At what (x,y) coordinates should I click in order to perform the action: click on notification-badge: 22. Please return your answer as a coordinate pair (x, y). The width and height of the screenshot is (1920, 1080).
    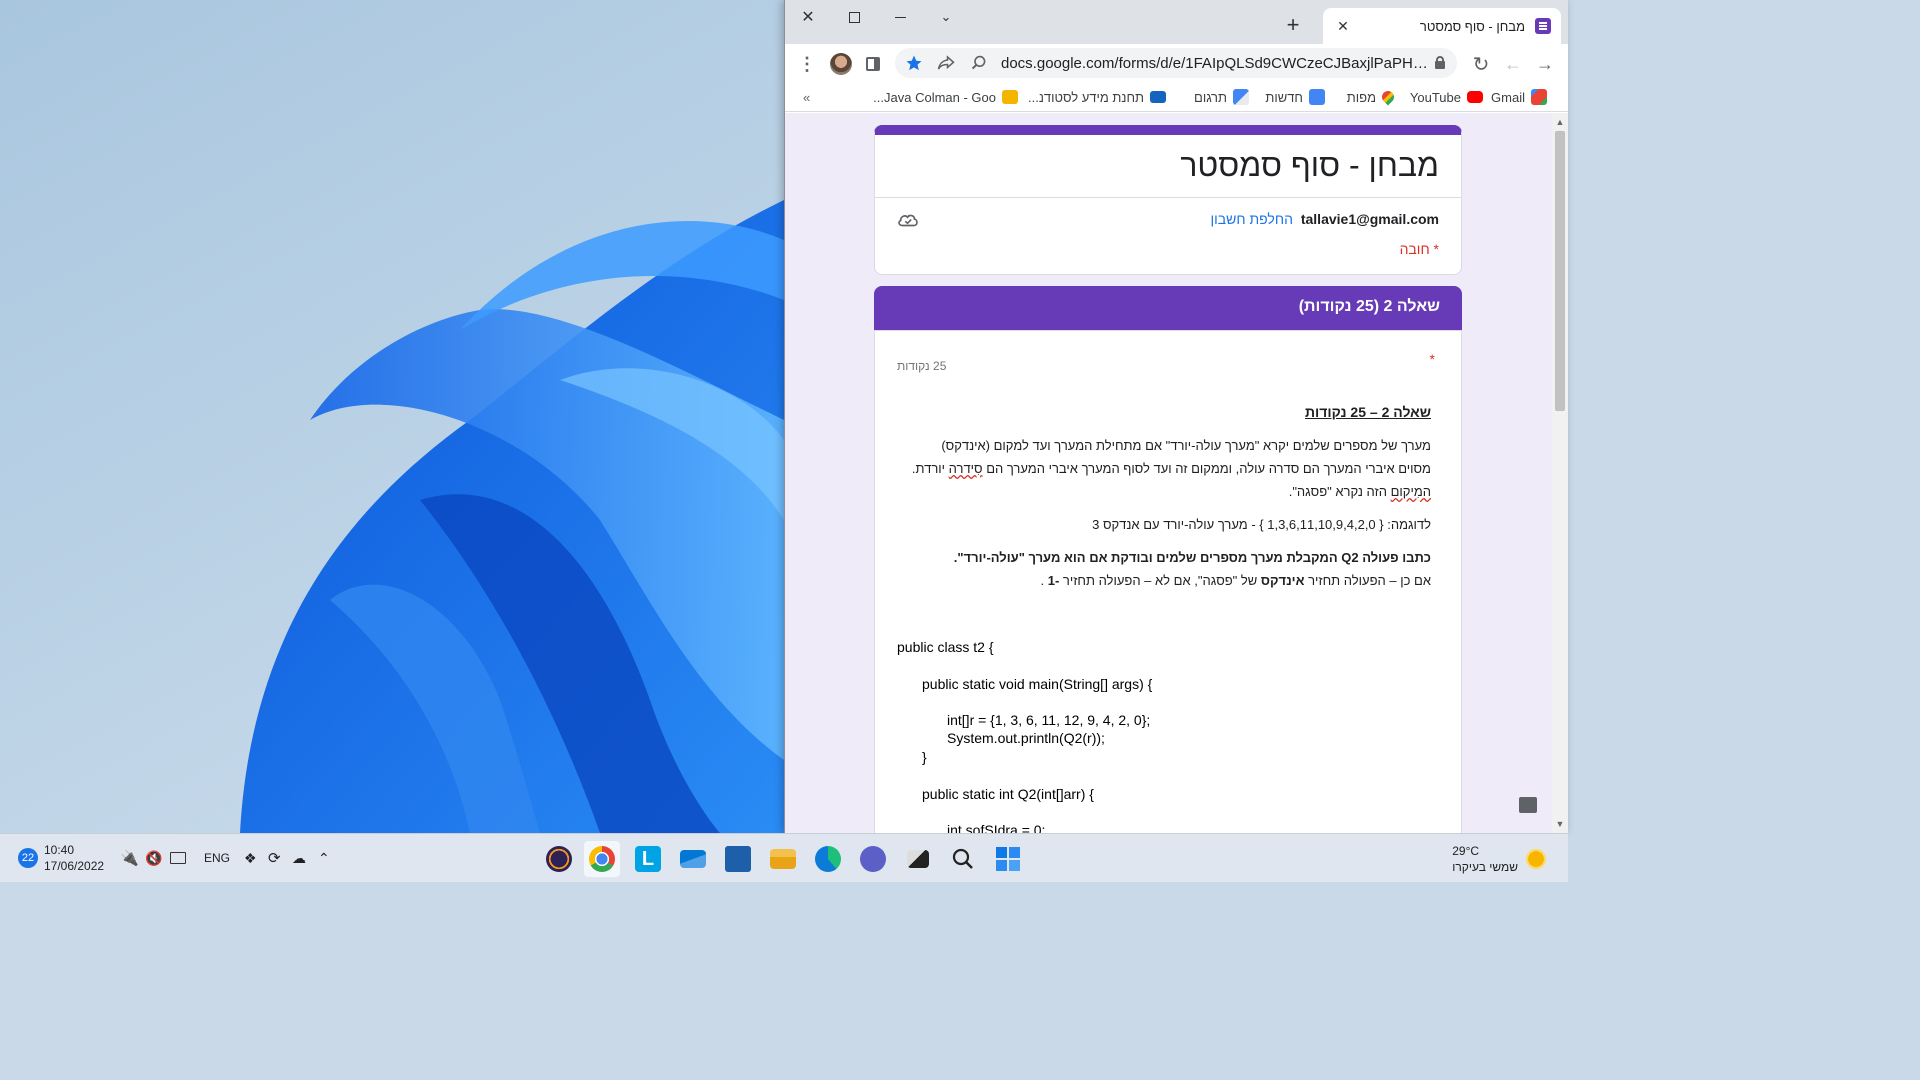
    Looking at the image, I should click on (28, 858).